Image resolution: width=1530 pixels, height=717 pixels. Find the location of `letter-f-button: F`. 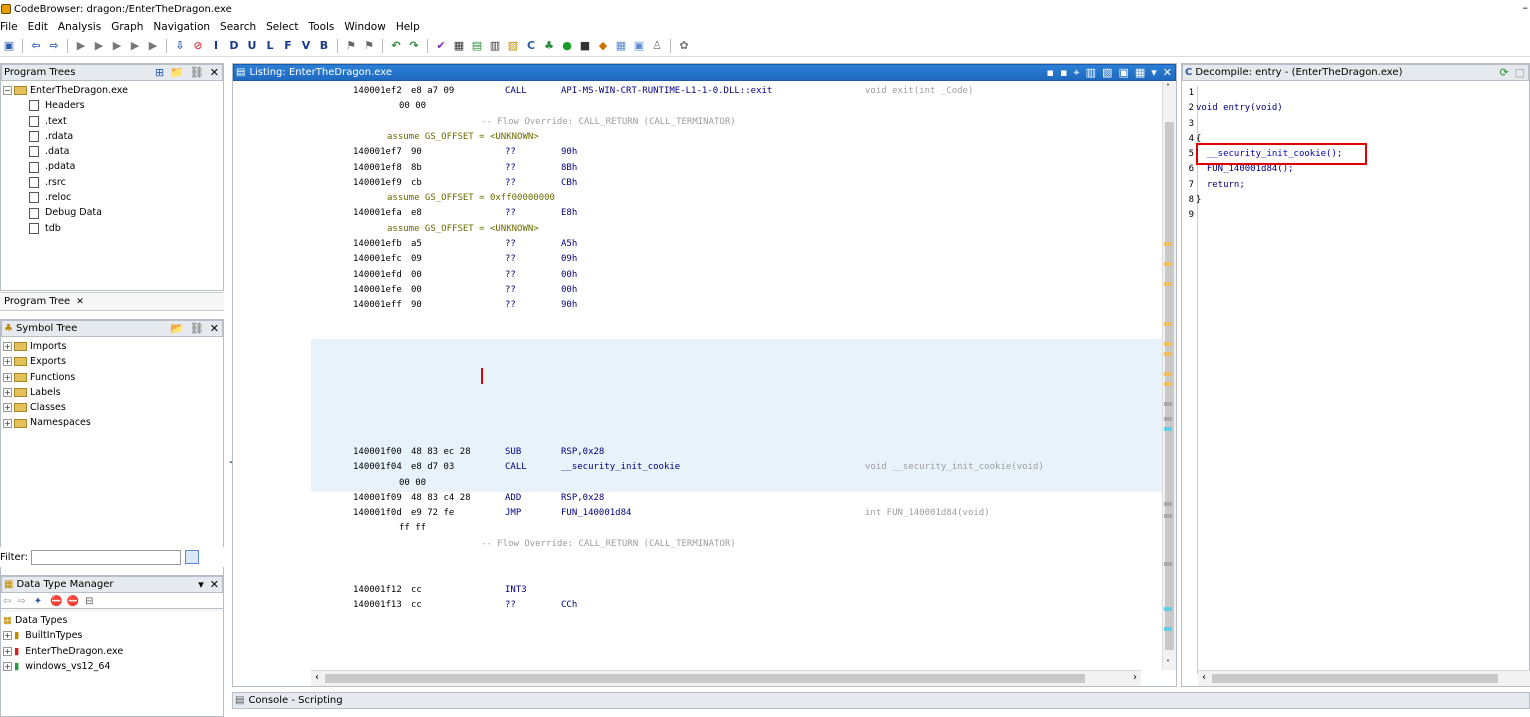

letter-f-button: F is located at coordinates (288, 46).